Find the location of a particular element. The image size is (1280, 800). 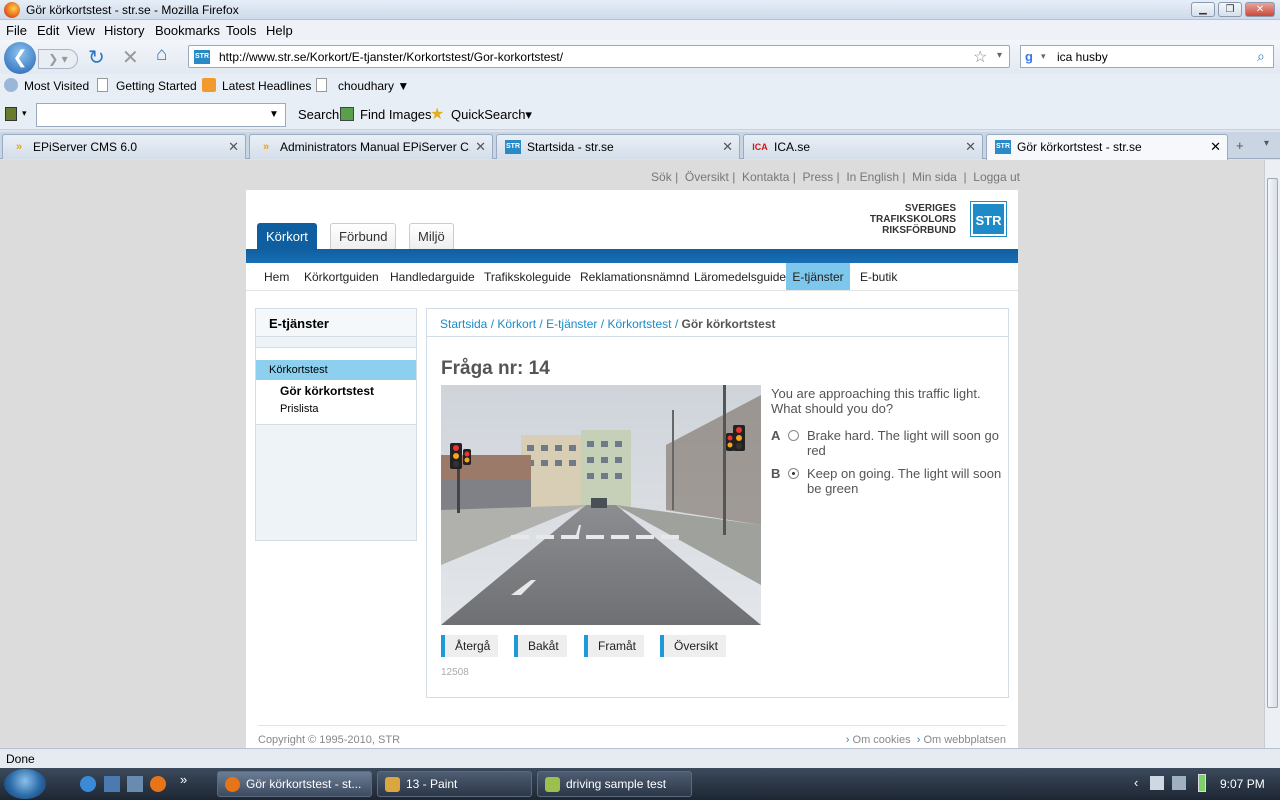

bookmark-most-visited: Most Visited is located at coordinates (56, 86).